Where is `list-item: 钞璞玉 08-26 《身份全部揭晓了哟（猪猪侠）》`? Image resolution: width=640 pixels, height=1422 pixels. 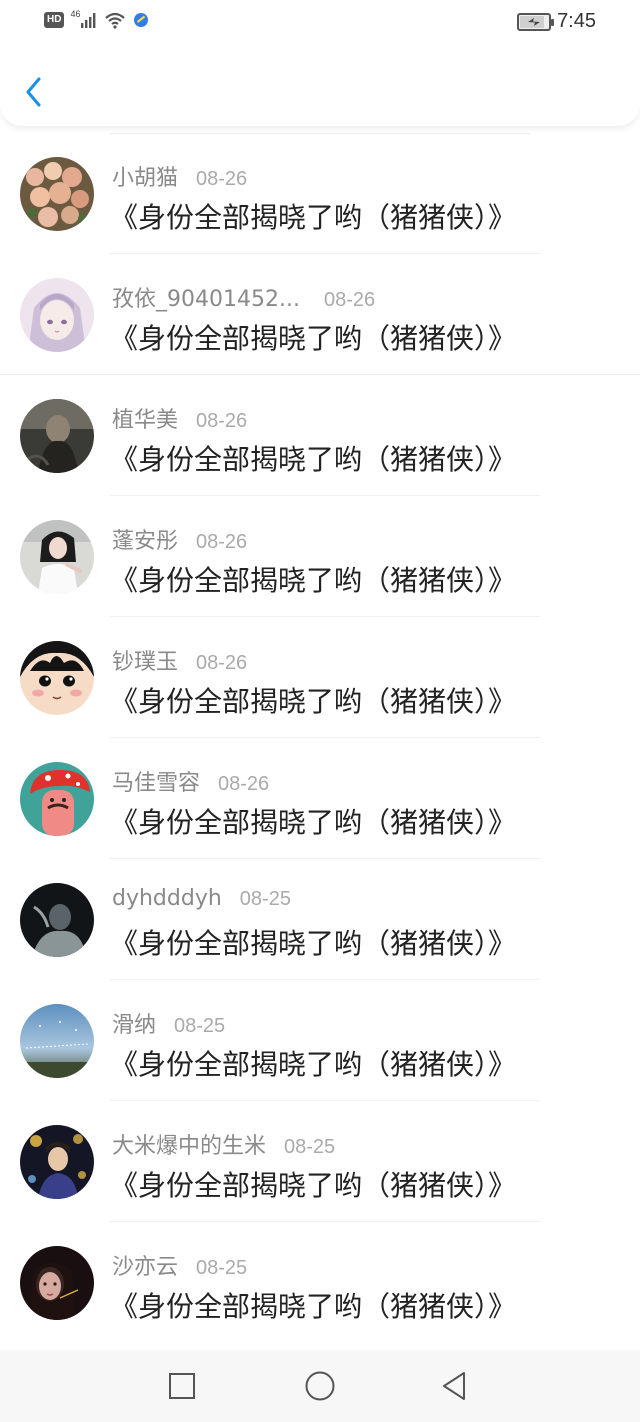 list-item: 钞璞玉 08-26 《身份全部揭晓了哟（猪猪侠）》 is located at coordinates (320, 677).